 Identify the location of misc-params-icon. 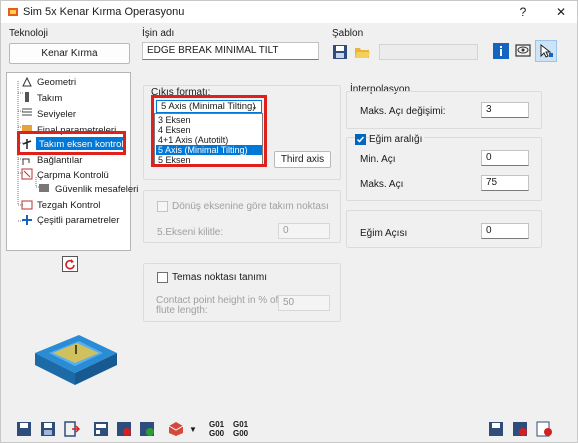
(27, 220).